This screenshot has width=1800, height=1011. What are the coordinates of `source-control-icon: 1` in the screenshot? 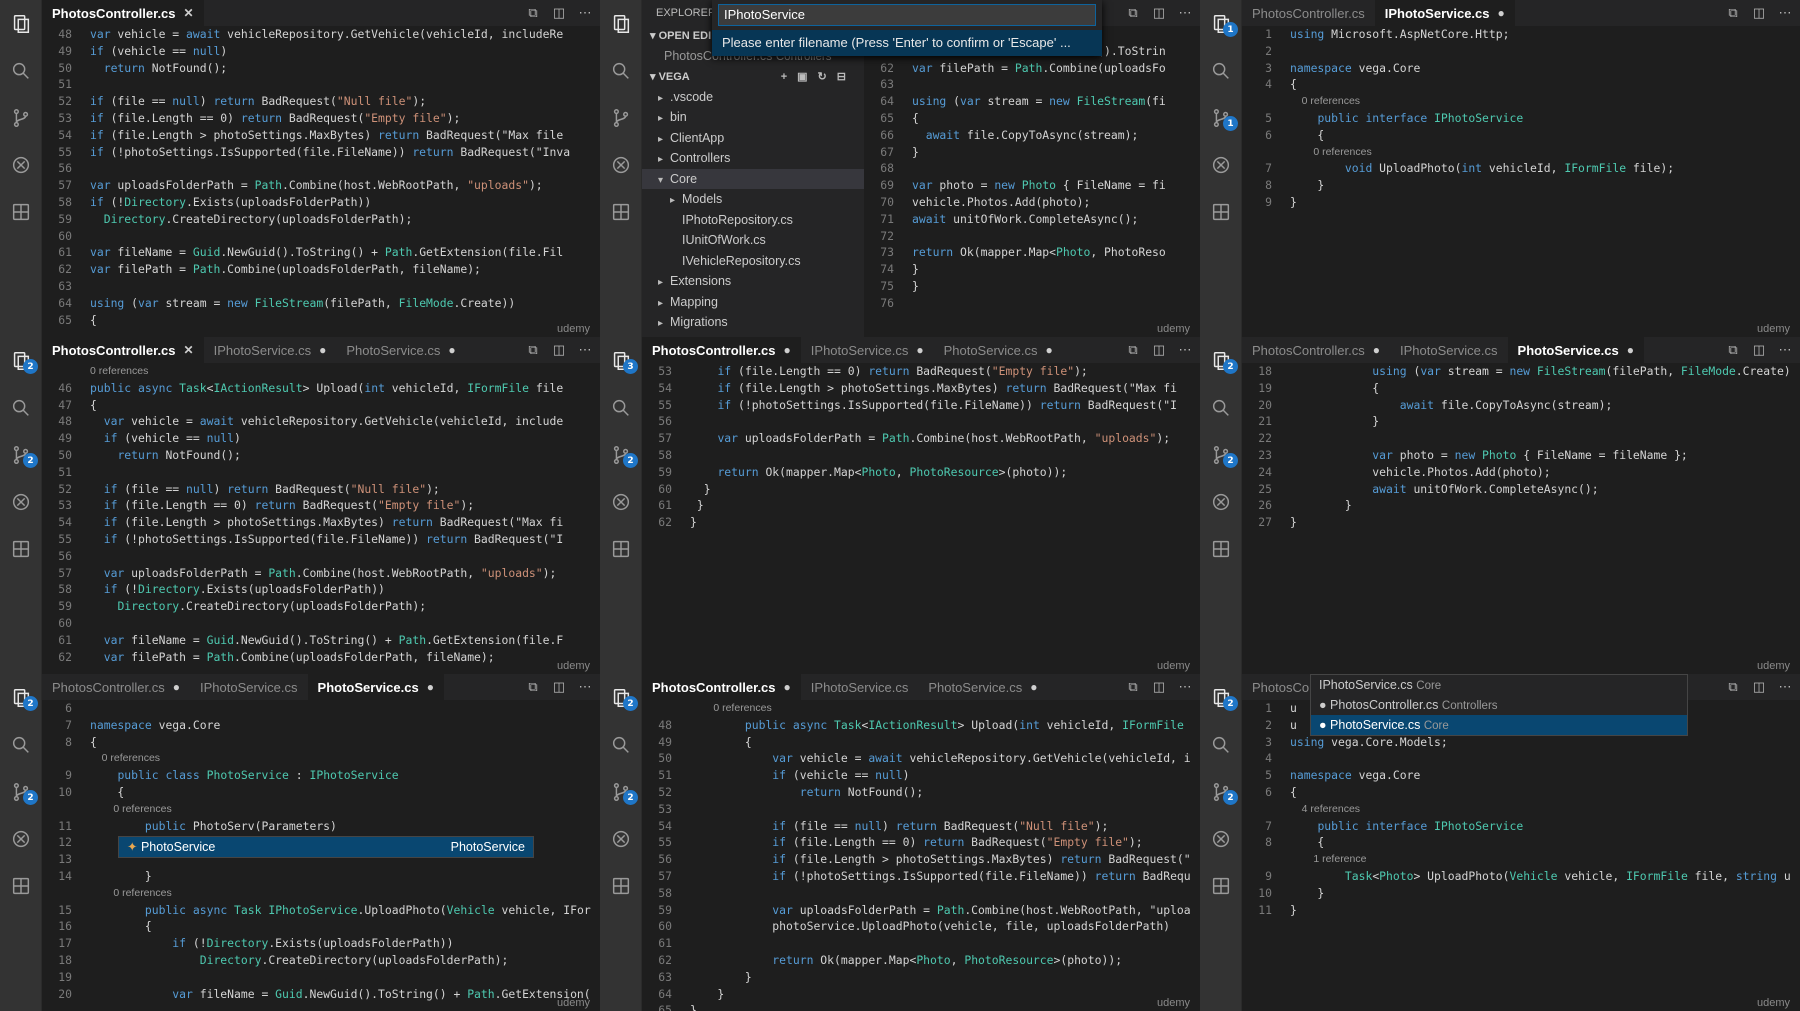 It's located at (1220, 117).